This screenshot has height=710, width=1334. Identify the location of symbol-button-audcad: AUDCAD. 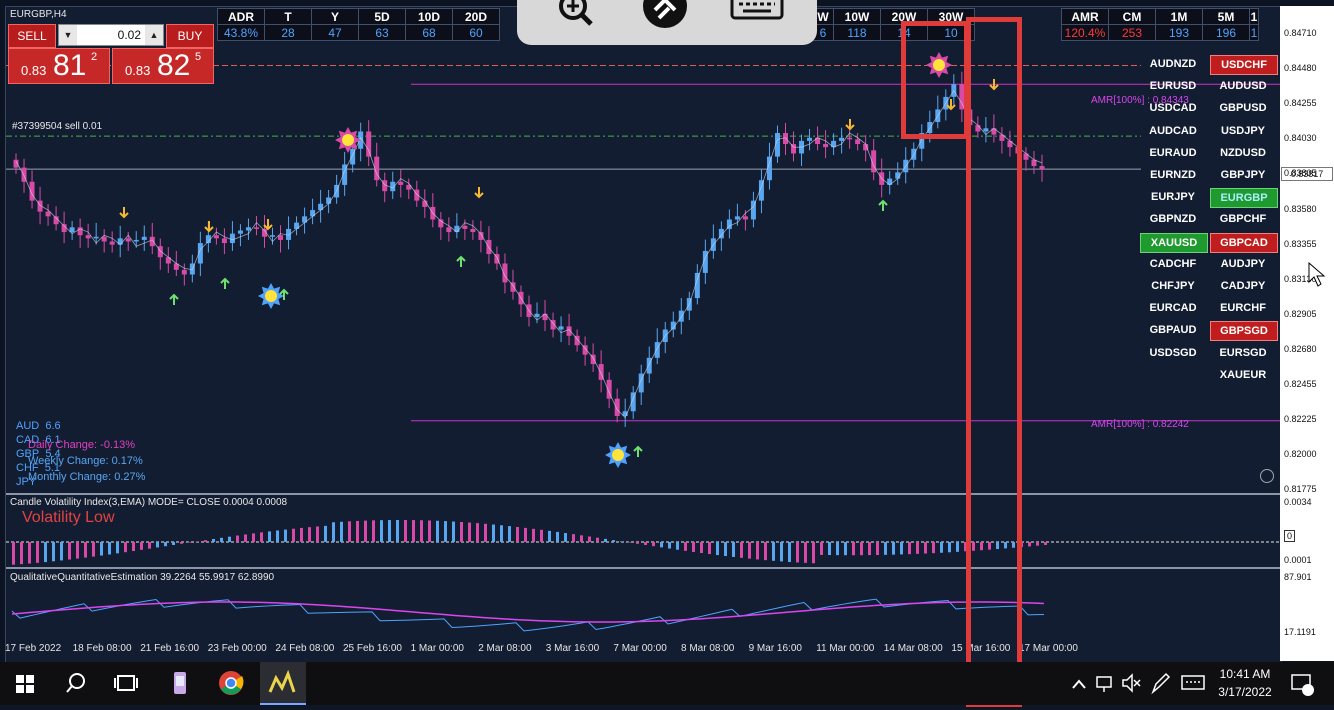
(1173, 131).